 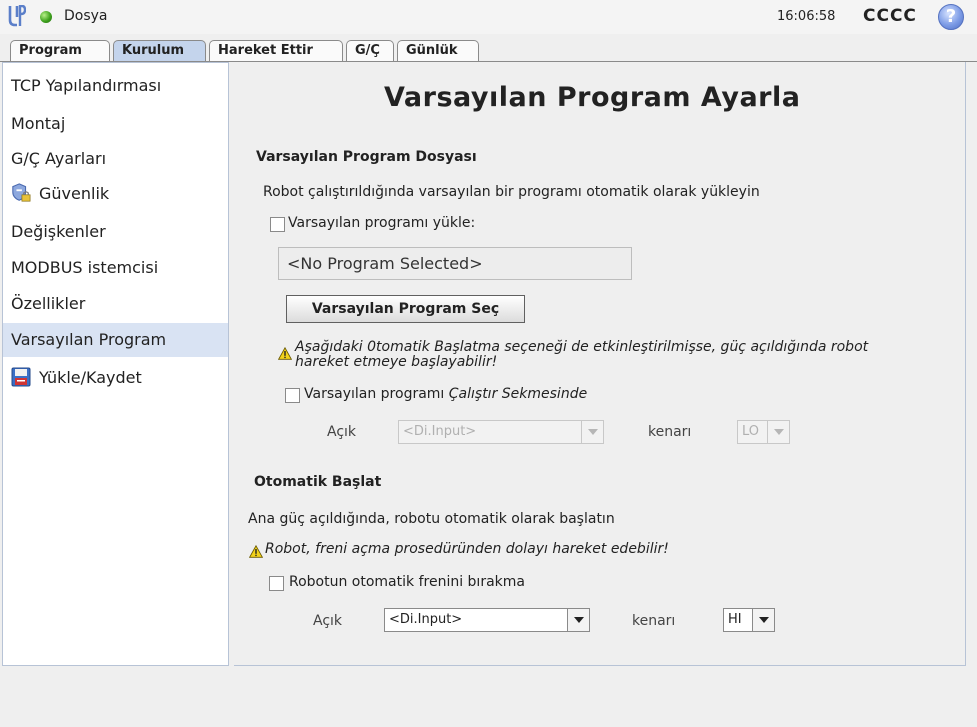 I want to click on sidebar-item-features: Özellikler, so click(x=115, y=304).